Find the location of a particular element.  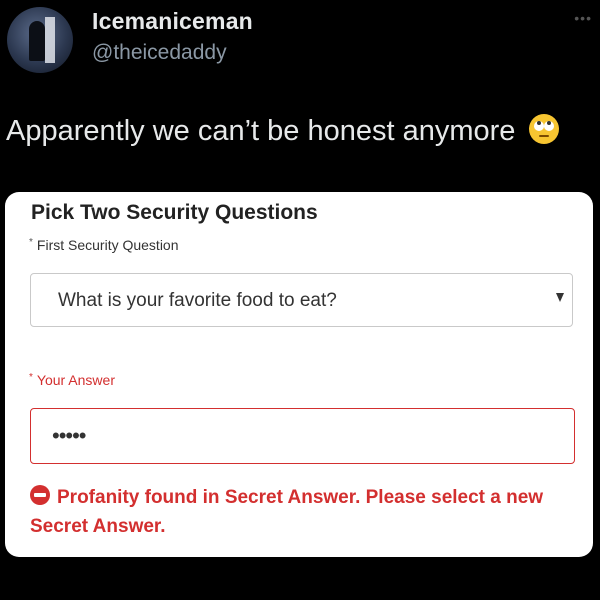

first-question-select: What is your favorite food to eat? is located at coordinates (301, 300).